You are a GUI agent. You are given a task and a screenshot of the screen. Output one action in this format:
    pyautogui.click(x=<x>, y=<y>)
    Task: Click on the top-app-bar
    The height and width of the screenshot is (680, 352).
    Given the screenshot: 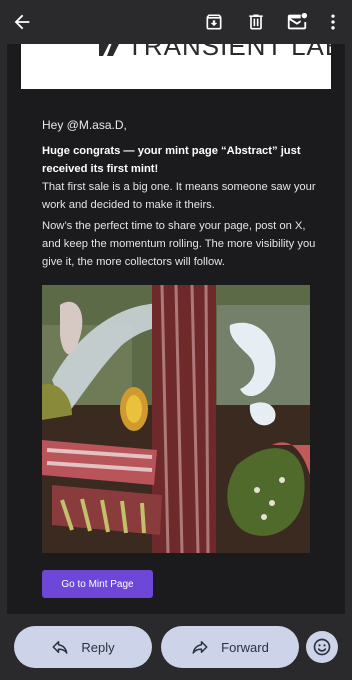 What is the action you would take?
    pyautogui.click(x=176, y=22)
    